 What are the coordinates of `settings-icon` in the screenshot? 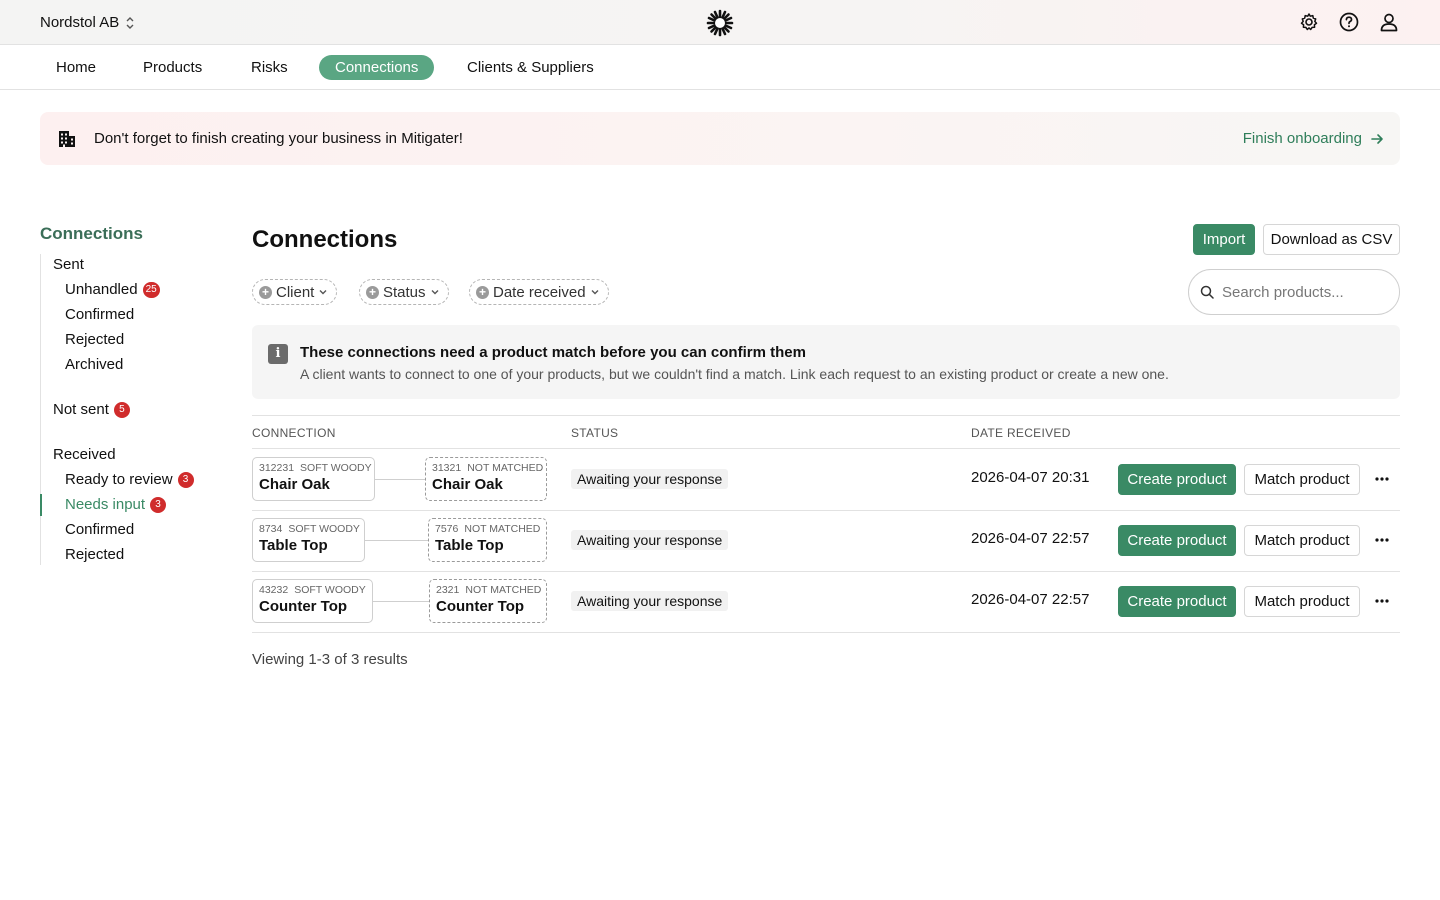 It's located at (1309, 22).